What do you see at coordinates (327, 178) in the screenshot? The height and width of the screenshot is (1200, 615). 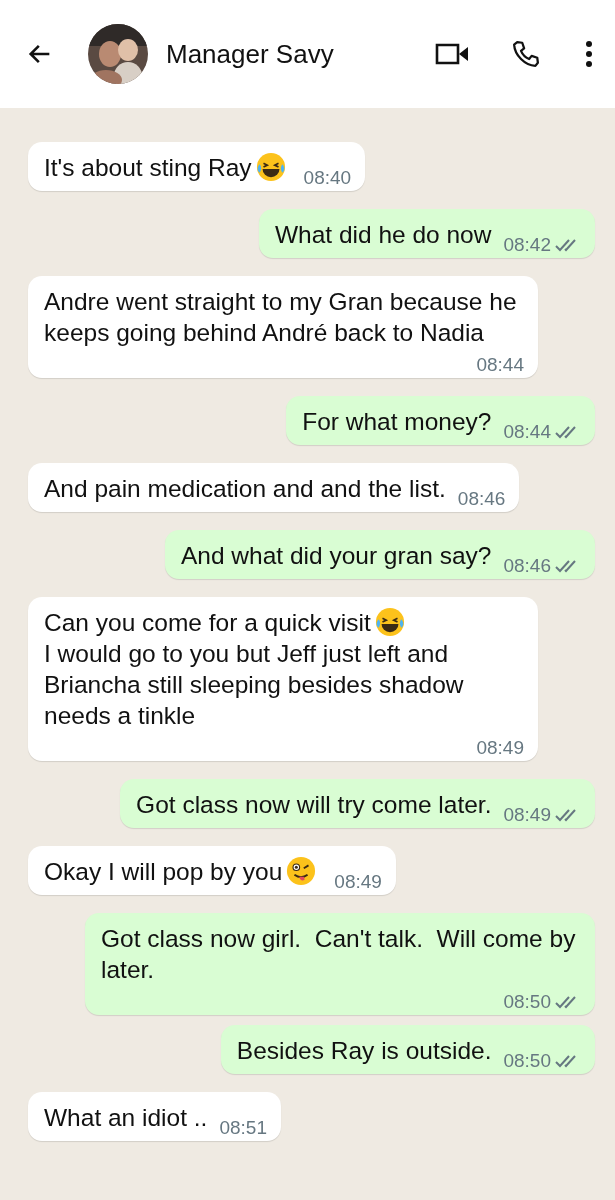 I see `message-time: 08:40` at bounding box center [327, 178].